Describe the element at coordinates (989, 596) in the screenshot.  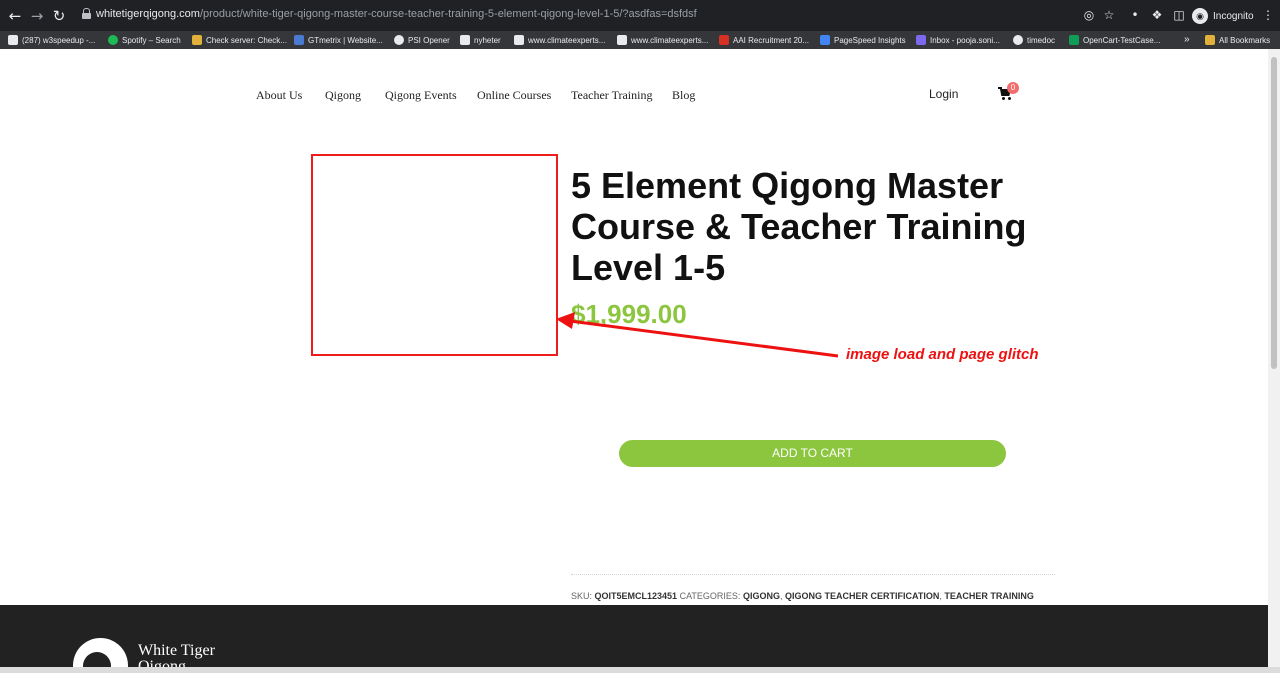
I see `category-link-teacher-training: TEACHER TRAINING` at that location.